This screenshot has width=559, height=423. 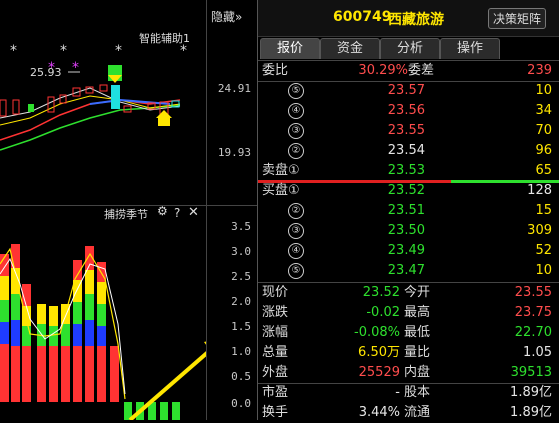 I want to click on buy-price: 23.52, so click(x=406, y=190).